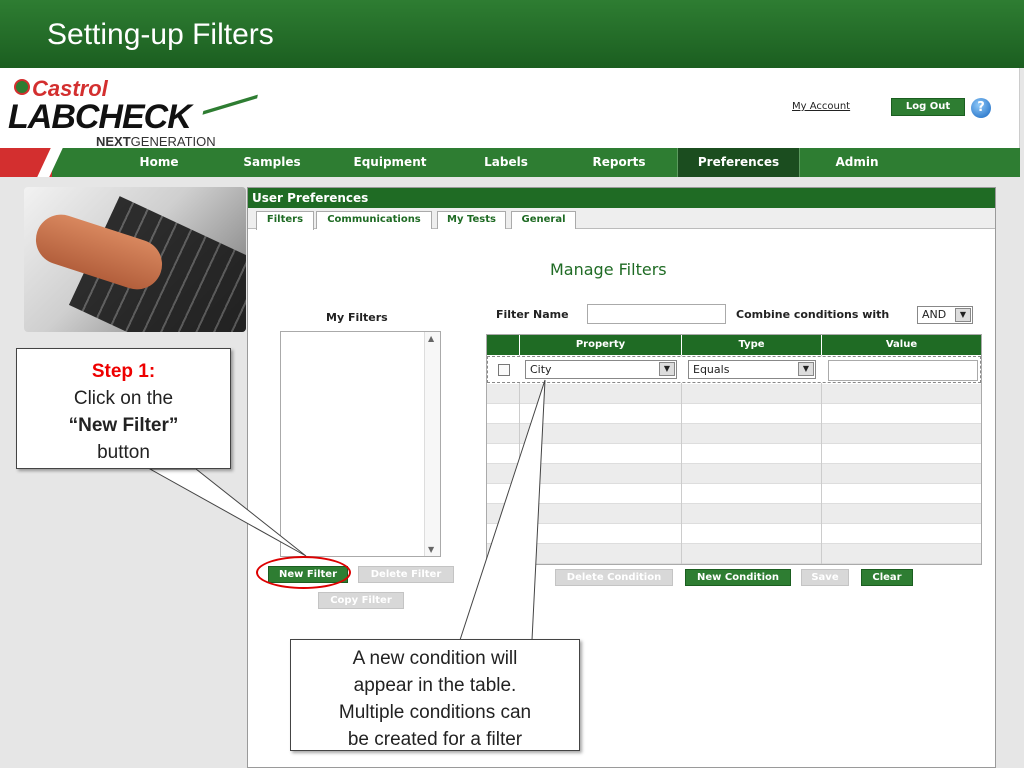  I want to click on nav-item-home: Home, so click(159, 162).